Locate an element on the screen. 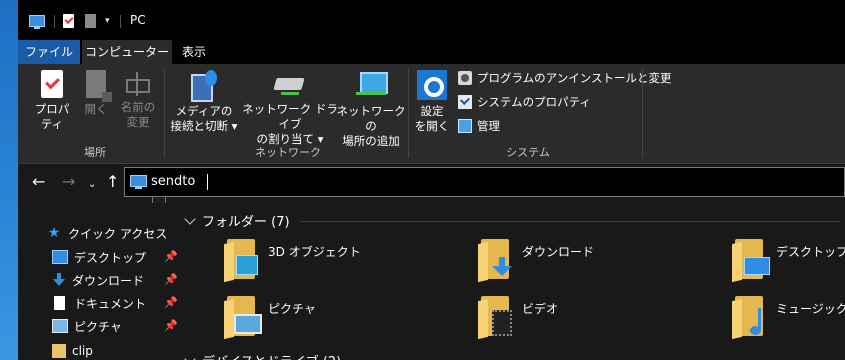 The height and width of the screenshot is (360, 845). cube-icon is located at coordinates (247, 265).